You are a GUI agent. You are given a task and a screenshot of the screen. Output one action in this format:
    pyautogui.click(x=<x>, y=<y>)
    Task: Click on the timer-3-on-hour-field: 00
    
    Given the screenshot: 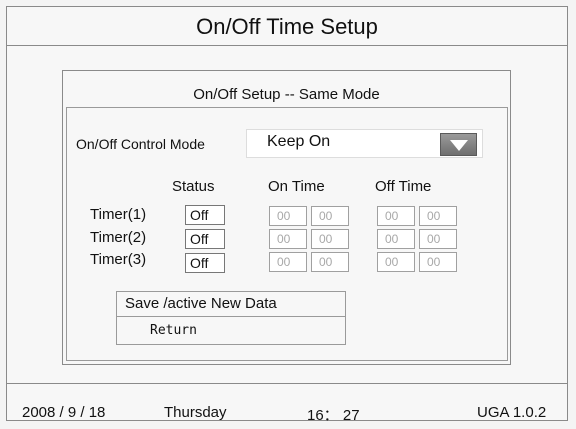 What is the action you would take?
    pyautogui.click(x=288, y=262)
    